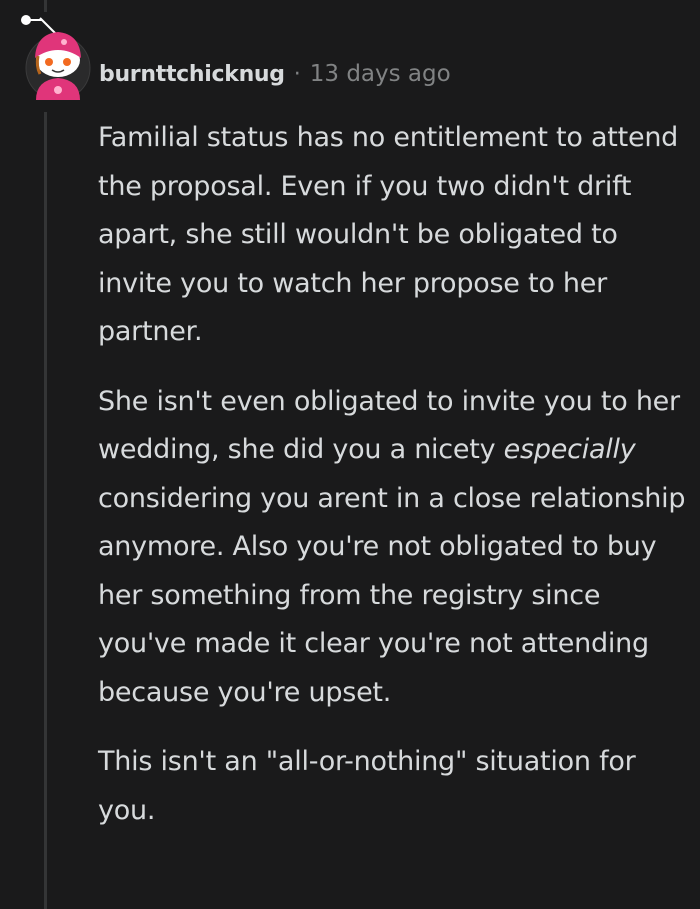  I want to click on comment-timestamp: 13 days ago, so click(380, 74).